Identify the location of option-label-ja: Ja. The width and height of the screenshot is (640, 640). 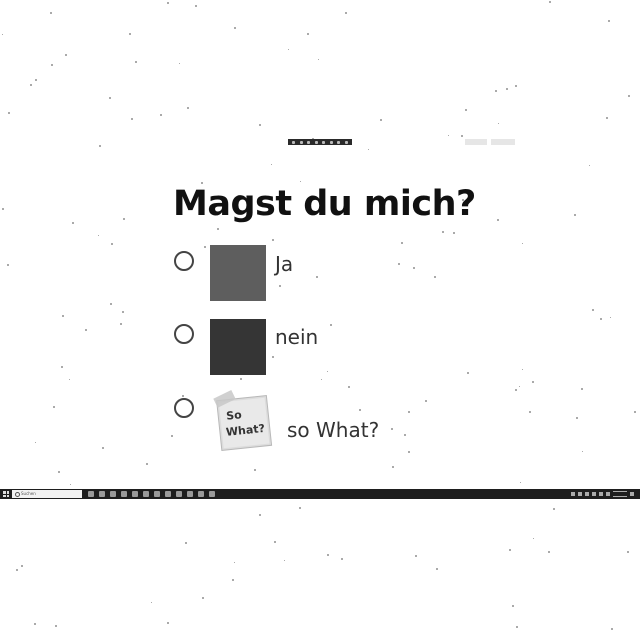
(284, 264).